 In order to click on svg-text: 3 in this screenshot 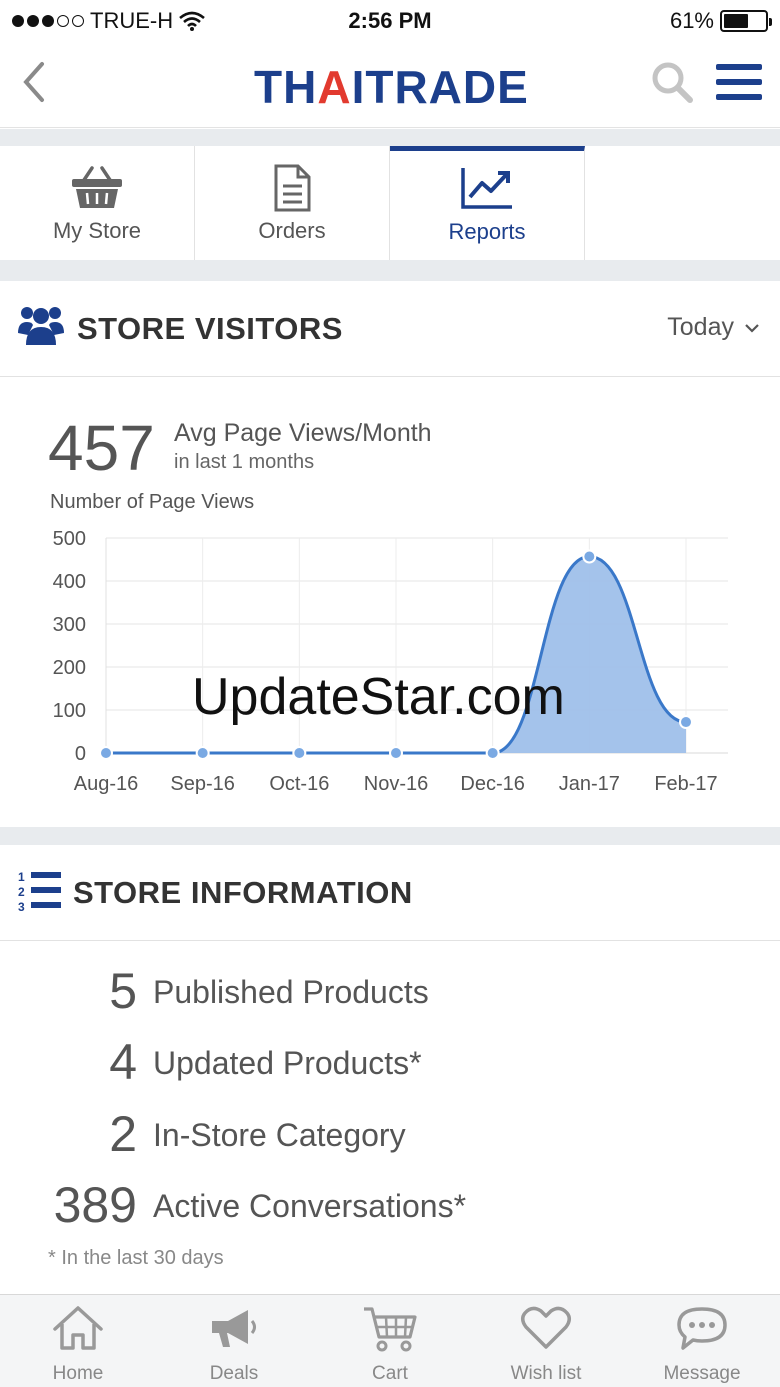, I will do `click(21, 906)`.